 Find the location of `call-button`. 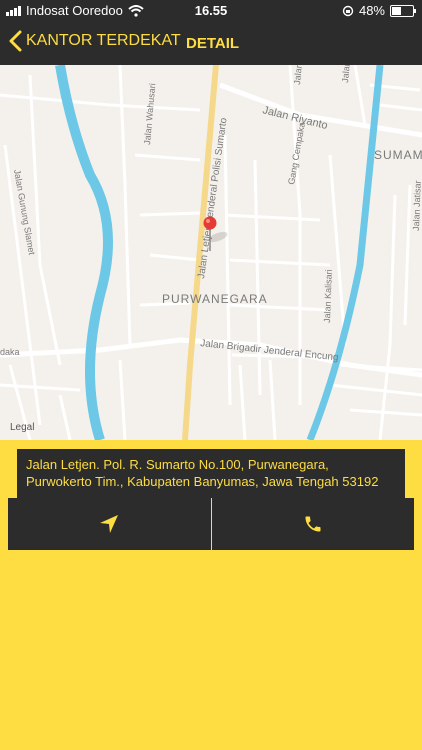

call-button is located at coordinates (313, 524).